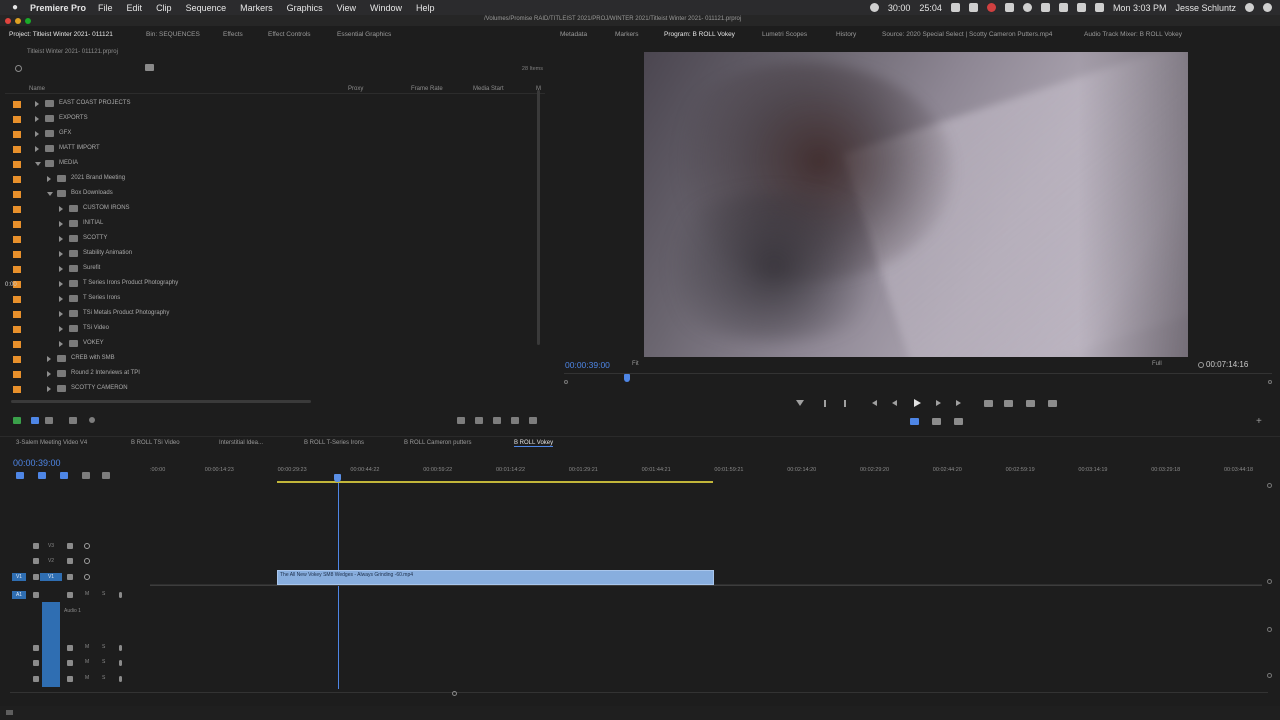  Describe the element at coordinates (173, 34) in the screenshot. I see `tab-bin-sequences: Bin: SEQUENCES` at that location.